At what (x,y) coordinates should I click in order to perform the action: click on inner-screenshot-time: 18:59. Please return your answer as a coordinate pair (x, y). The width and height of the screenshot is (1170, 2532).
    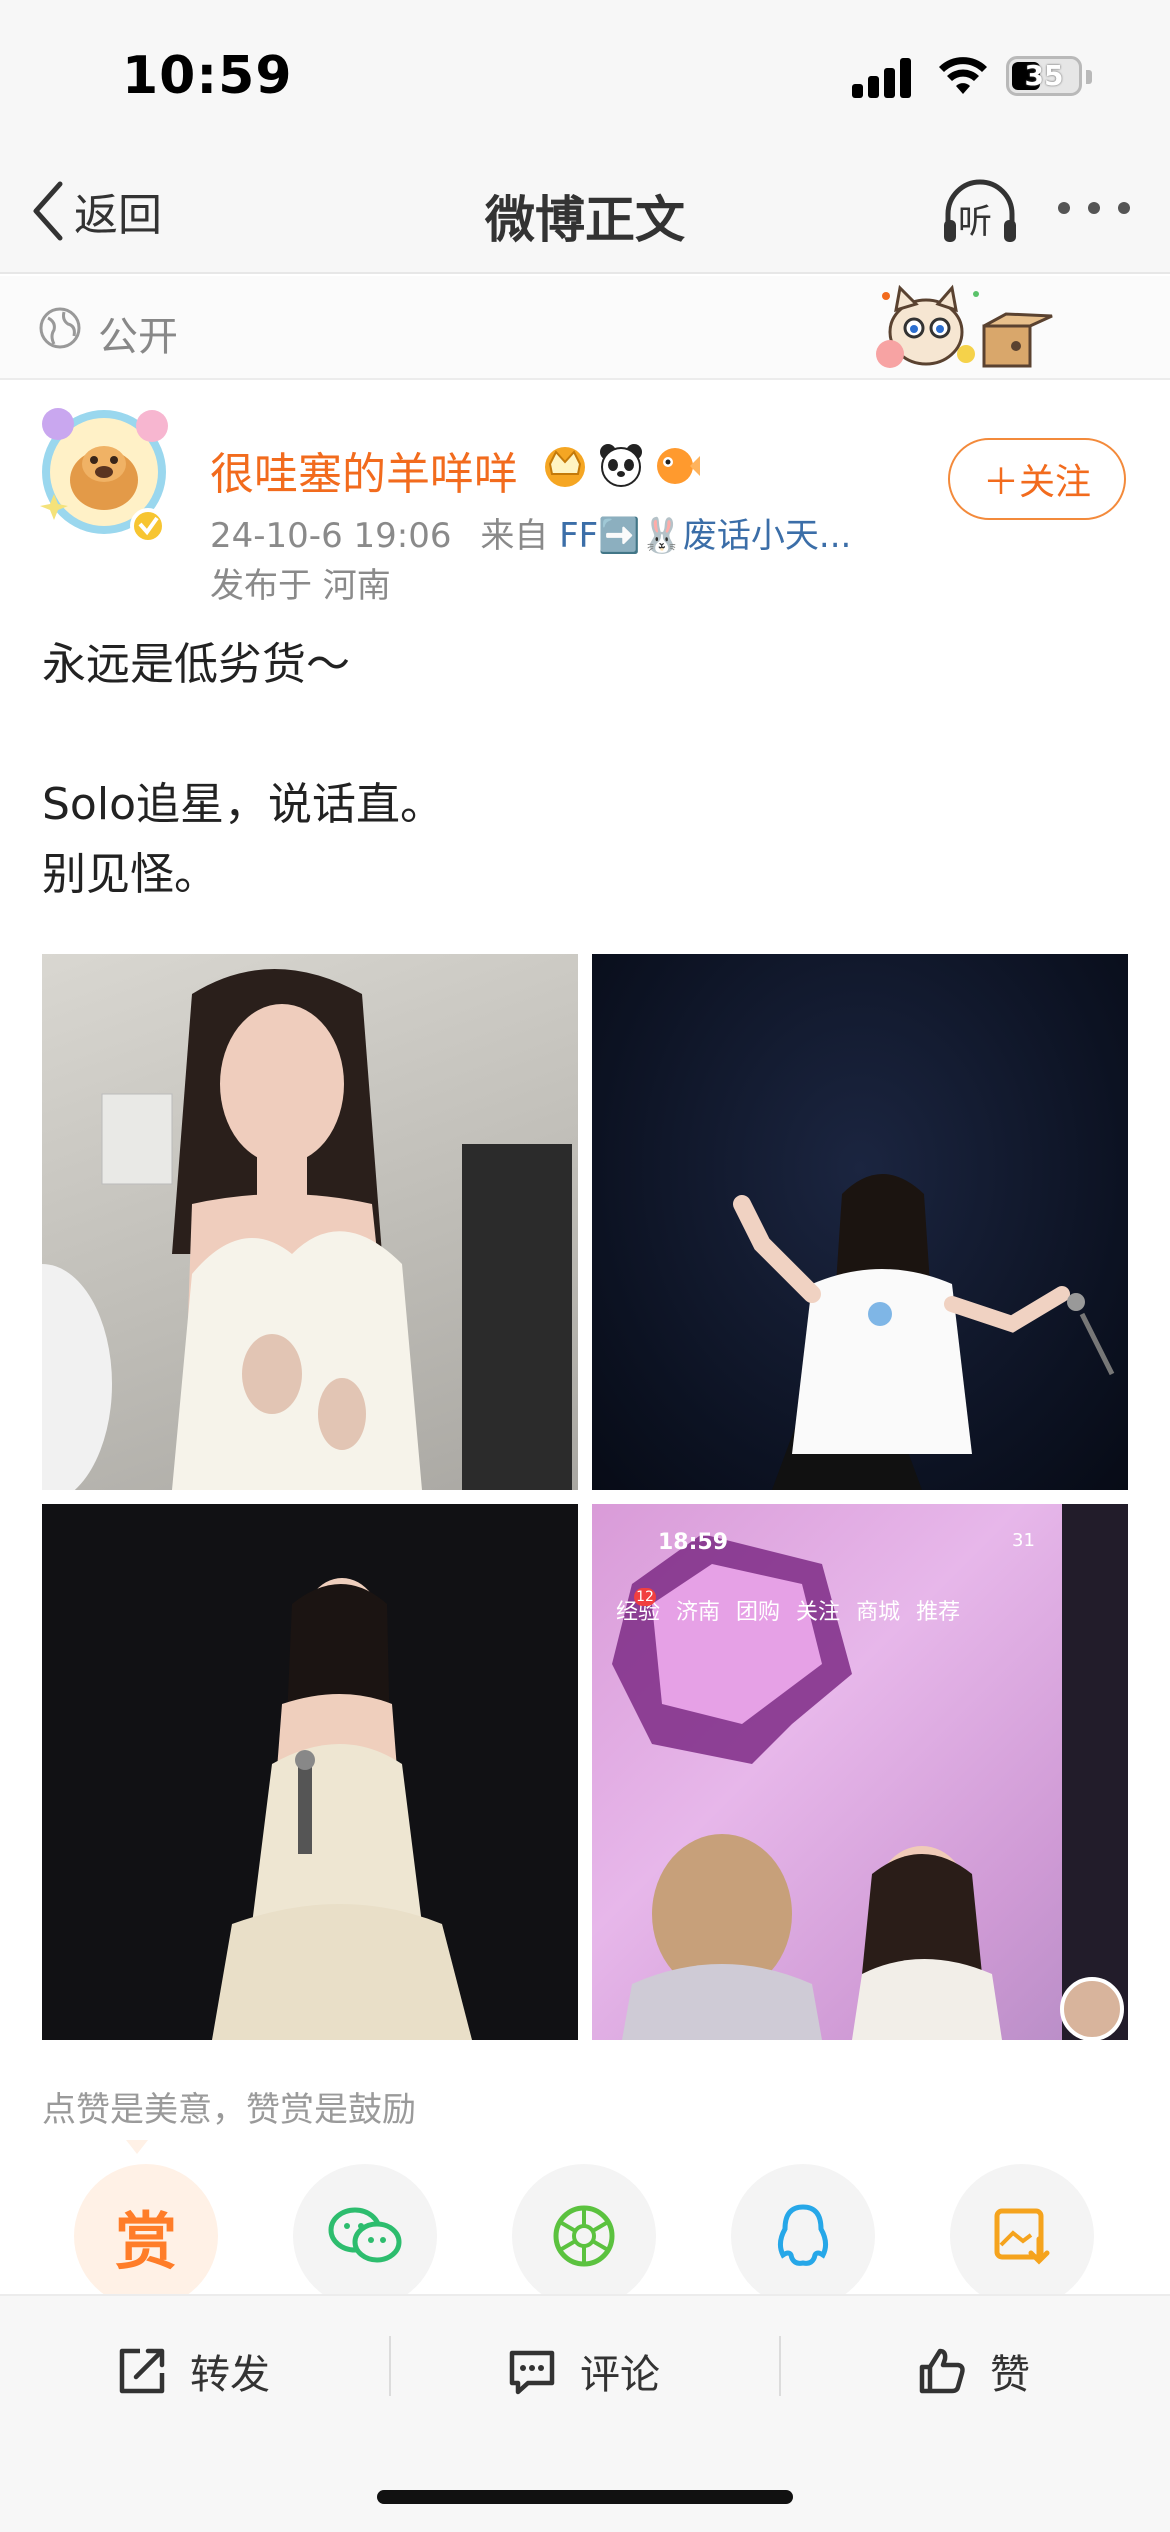
    Looking at the image, I should click on (693, 1542).